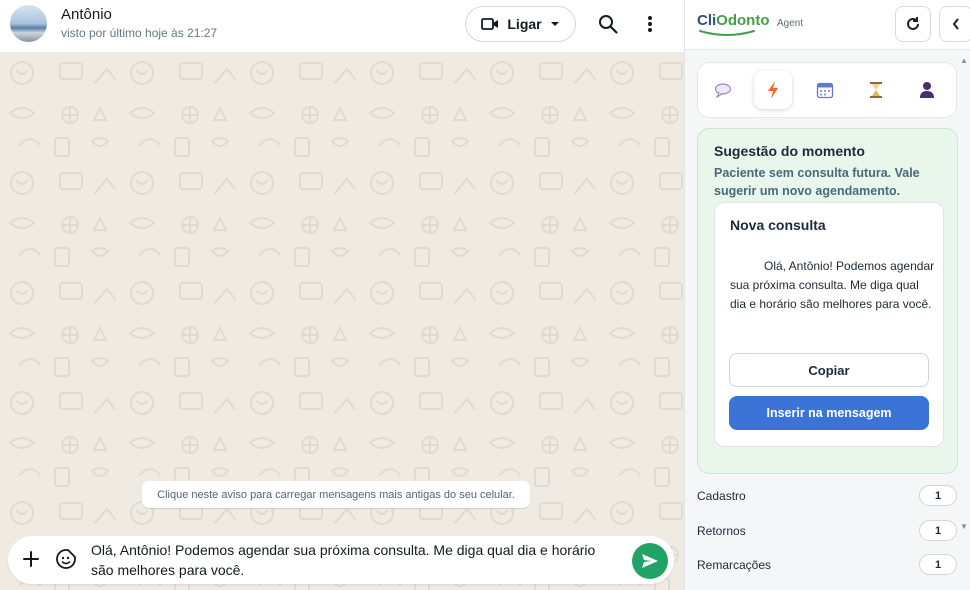  I want to click on more-options-icon, so click(650, 24).